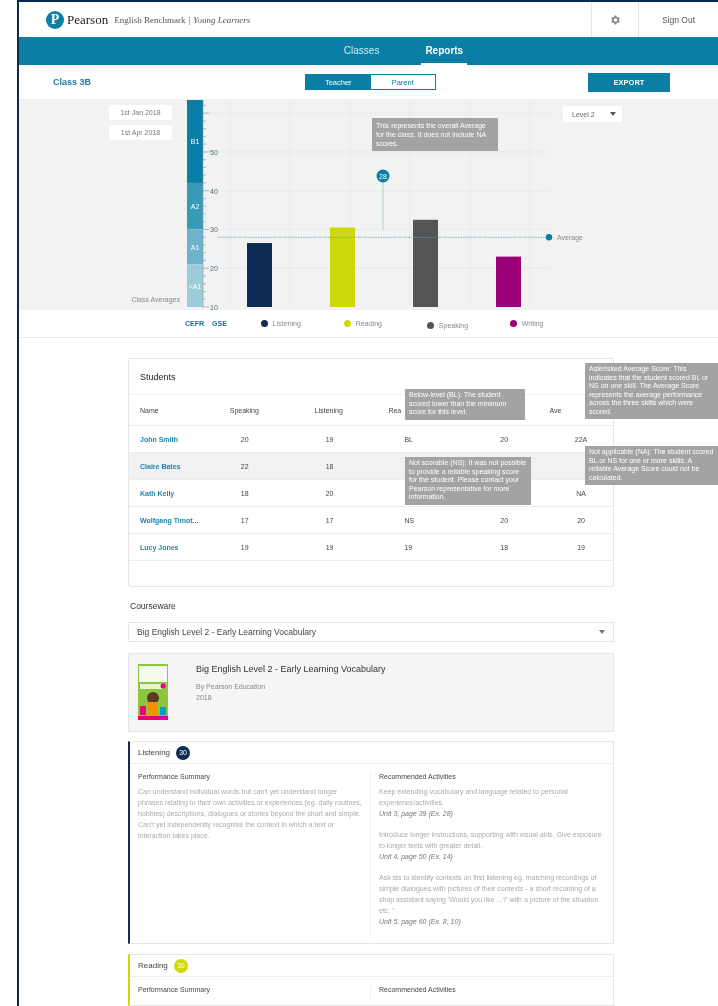 This screenshot has height=1006, width=718. I want to click on skill-name: Reading, so click(153, 965).